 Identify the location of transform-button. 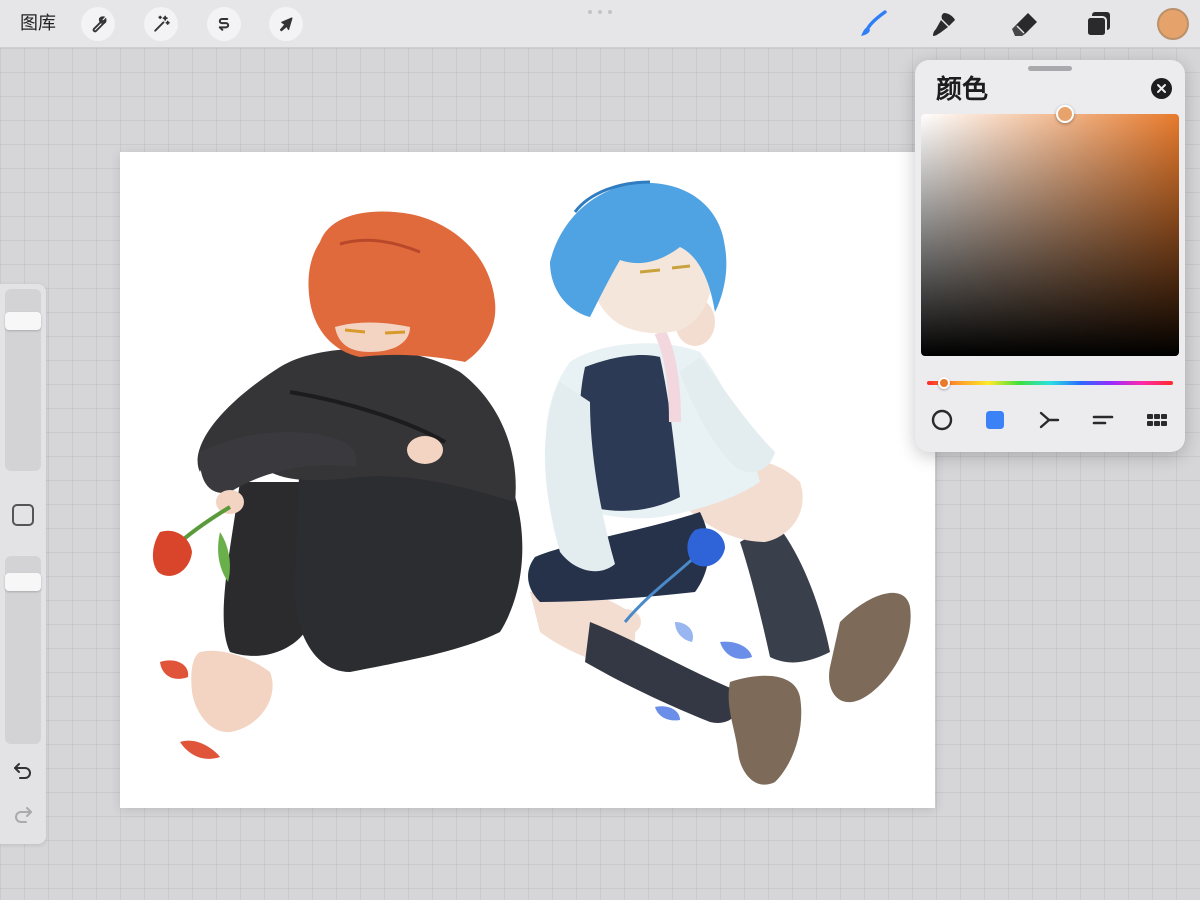
(286, 24).